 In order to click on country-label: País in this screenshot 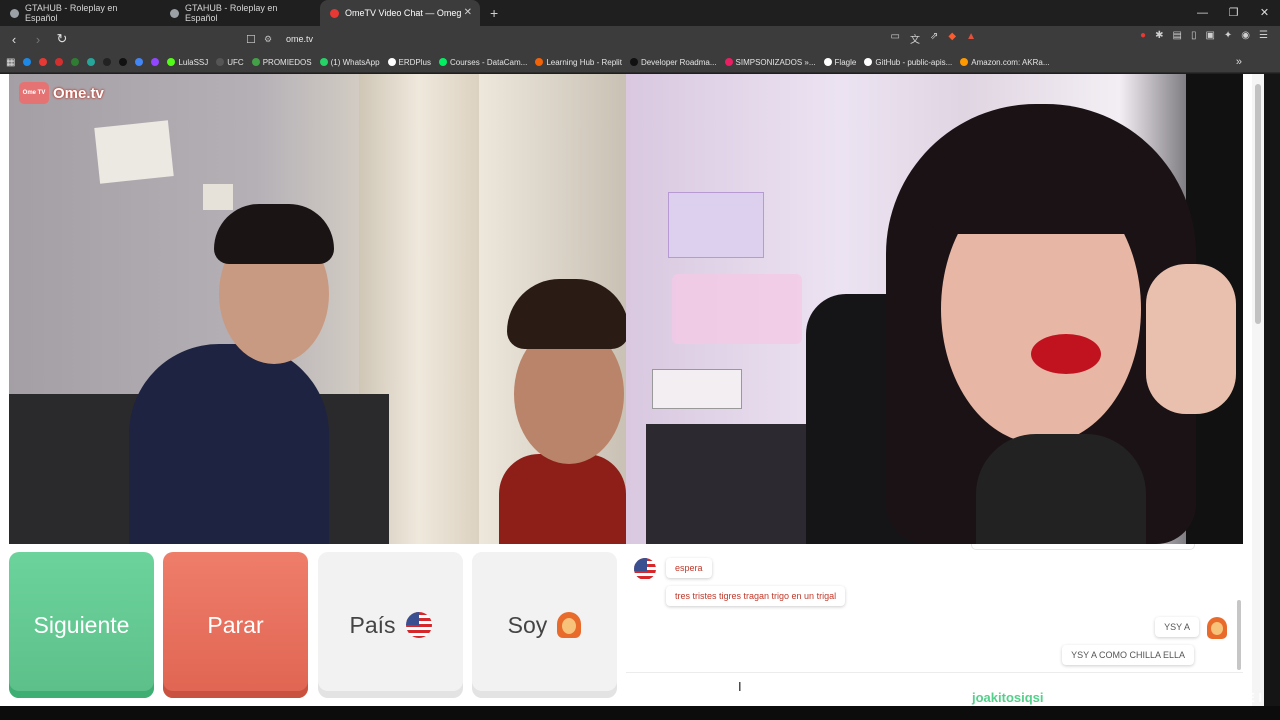, I will do `click(372, 624)`.